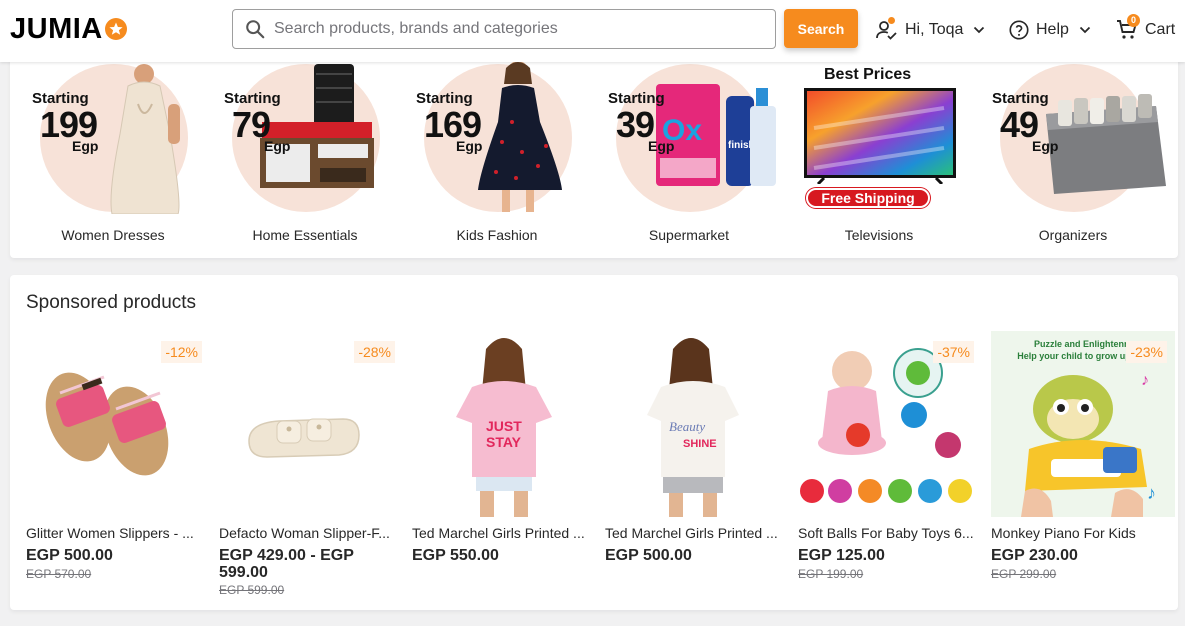 Image resolution: width=1185 pixels, height=626 pixels. What do you see at coordinates (1063, 533) in the screenshot?
I see `product-name: Monkey Piano For Kids` at bounding box center [1063, 533].